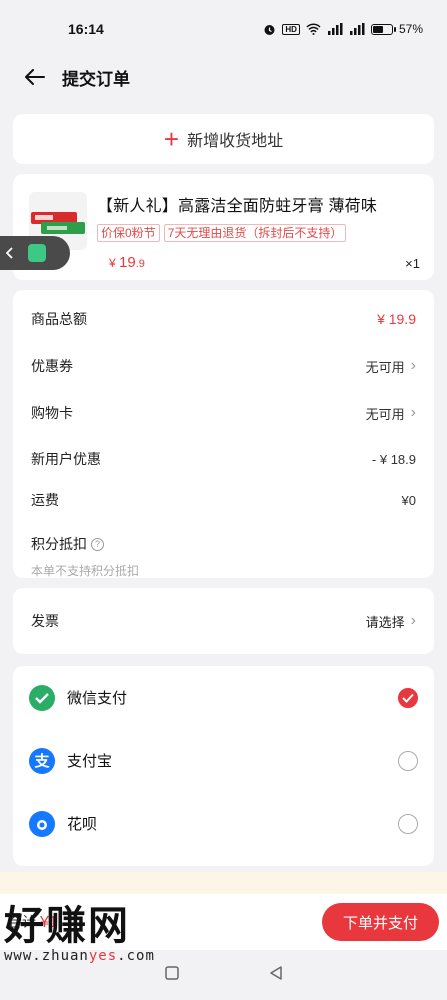 This screenshot has width=447, height=1000. Describe the element at coordinates (223, 29) in the screenshot. I see `status-bar: 16:14 HD 57%` at that location.